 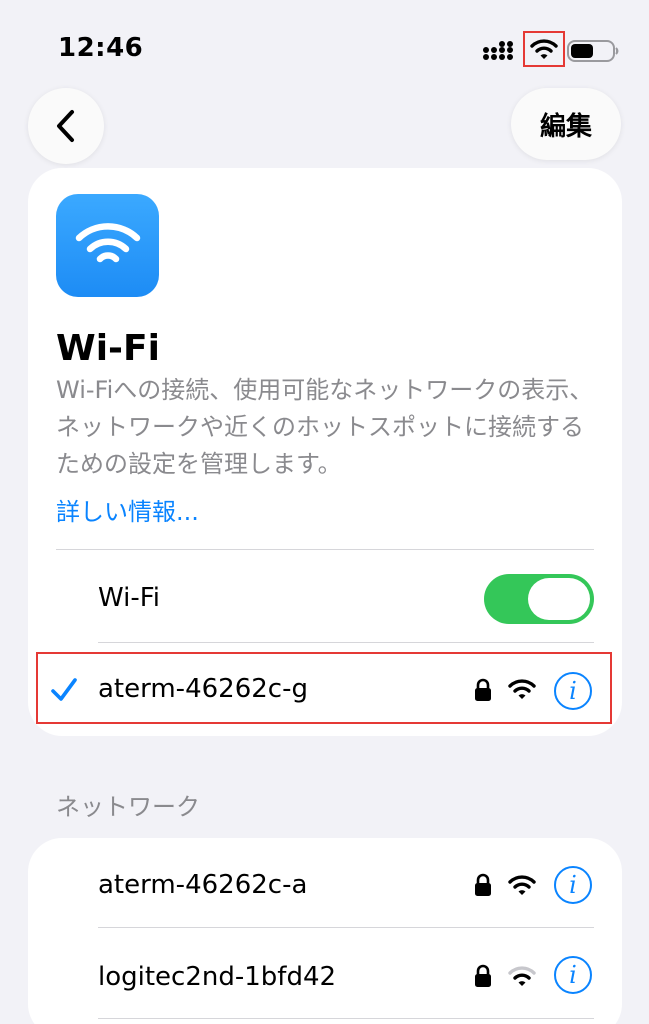 I want to click on network-name: aterm-46262c-a, so click(x=202, y=885).